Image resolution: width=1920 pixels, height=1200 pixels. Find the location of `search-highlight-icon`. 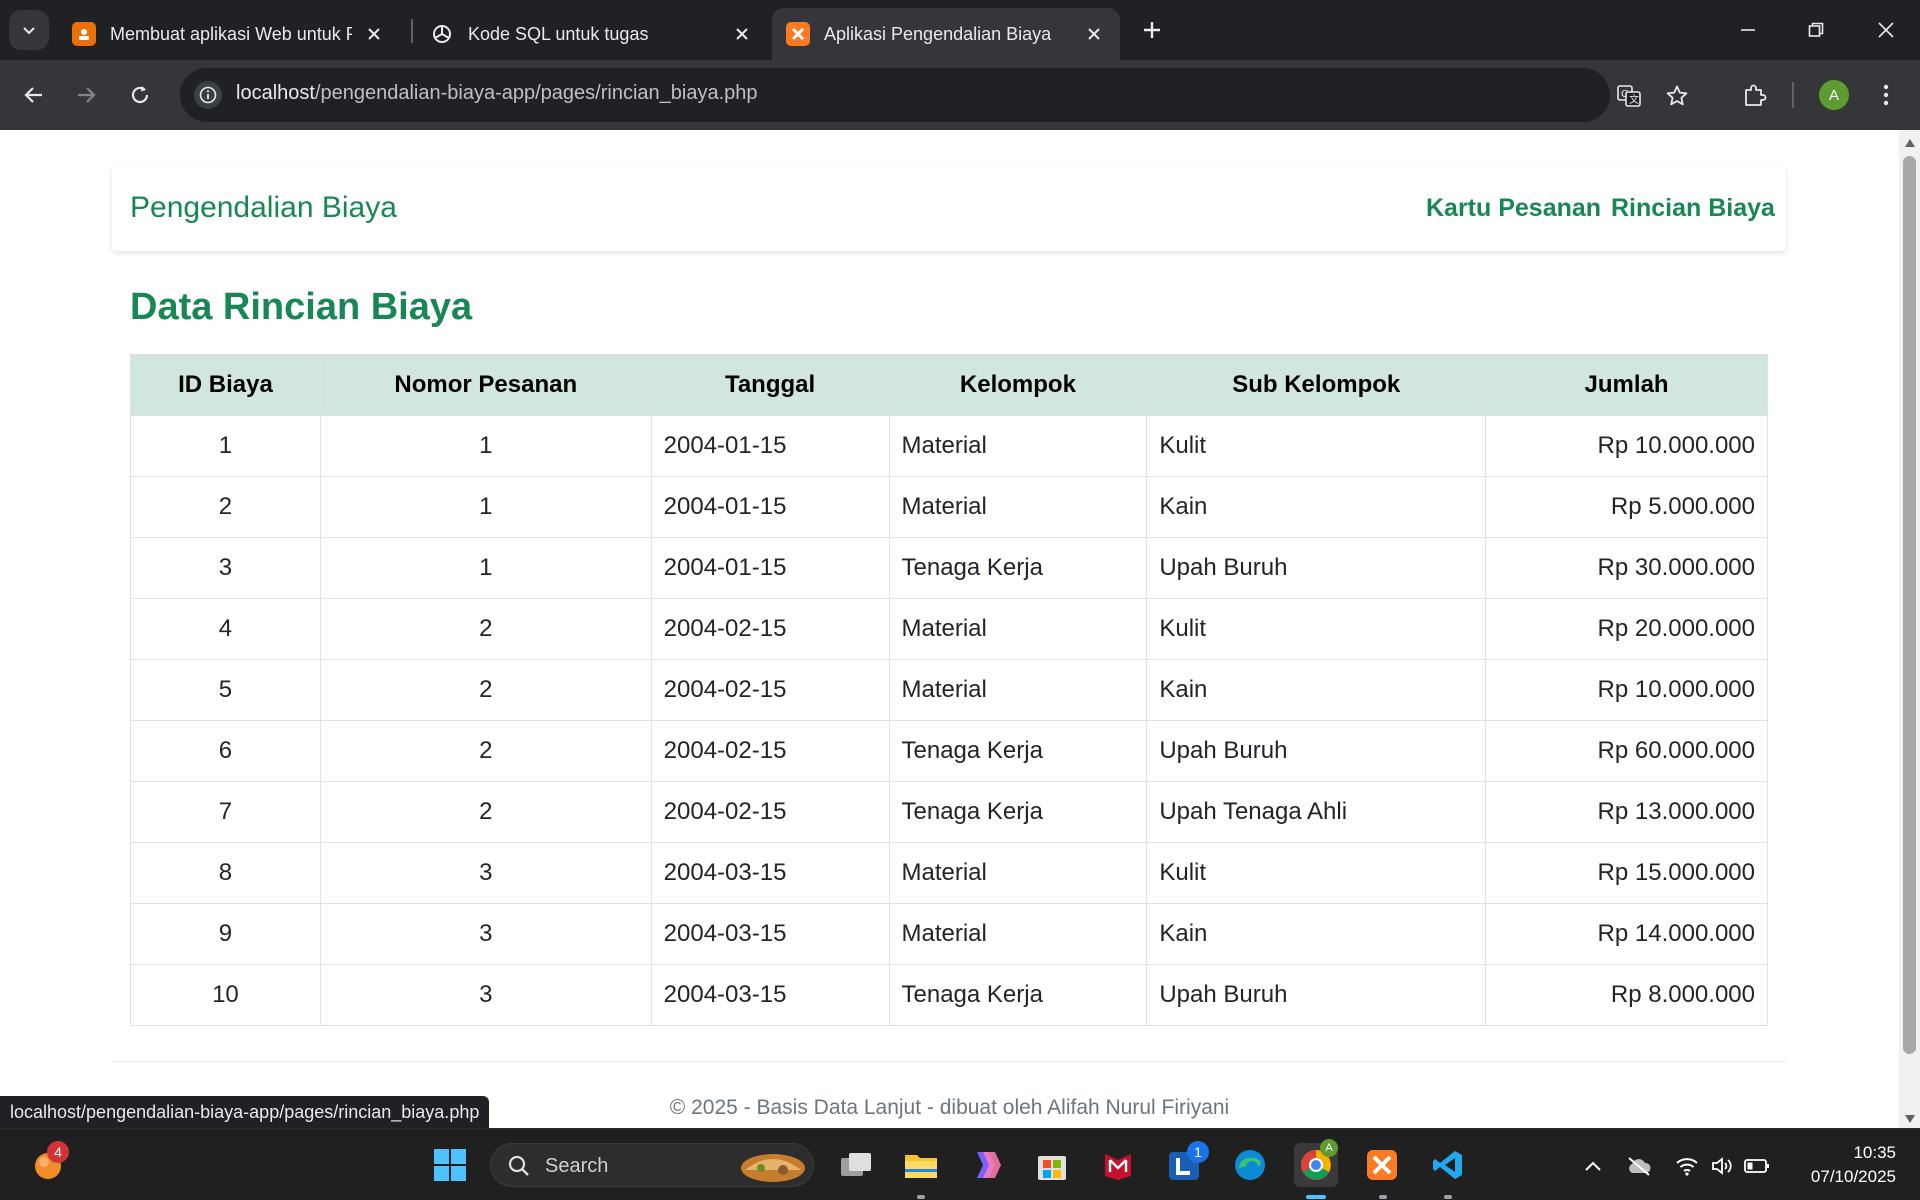

search-highlight-icon is located at coordinates (773, 1168).